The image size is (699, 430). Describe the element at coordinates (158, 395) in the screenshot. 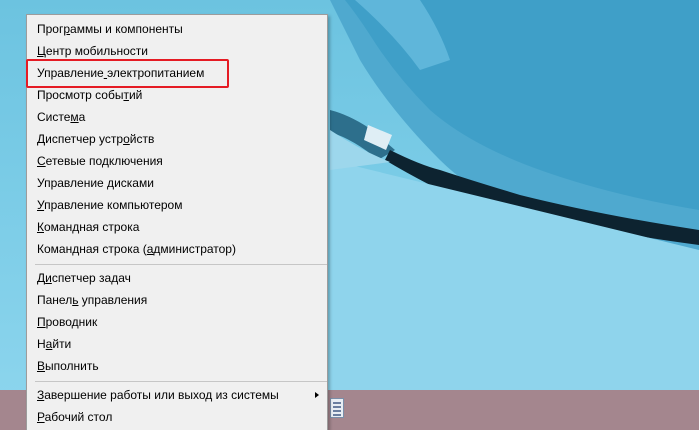

I see `menu-item-label: Завершение работы или выход из системы` at that location.